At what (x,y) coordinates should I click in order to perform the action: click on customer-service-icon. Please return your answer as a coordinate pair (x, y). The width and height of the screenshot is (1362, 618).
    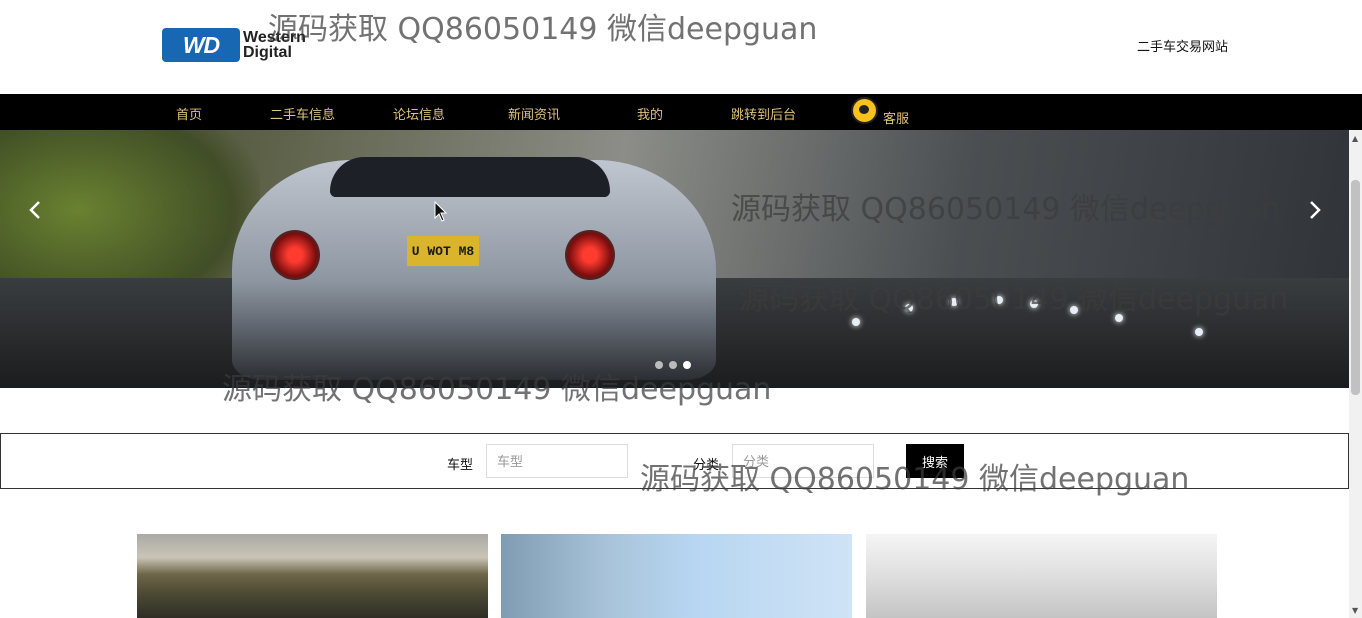
    Looking at the image, I should click on (864, 110).